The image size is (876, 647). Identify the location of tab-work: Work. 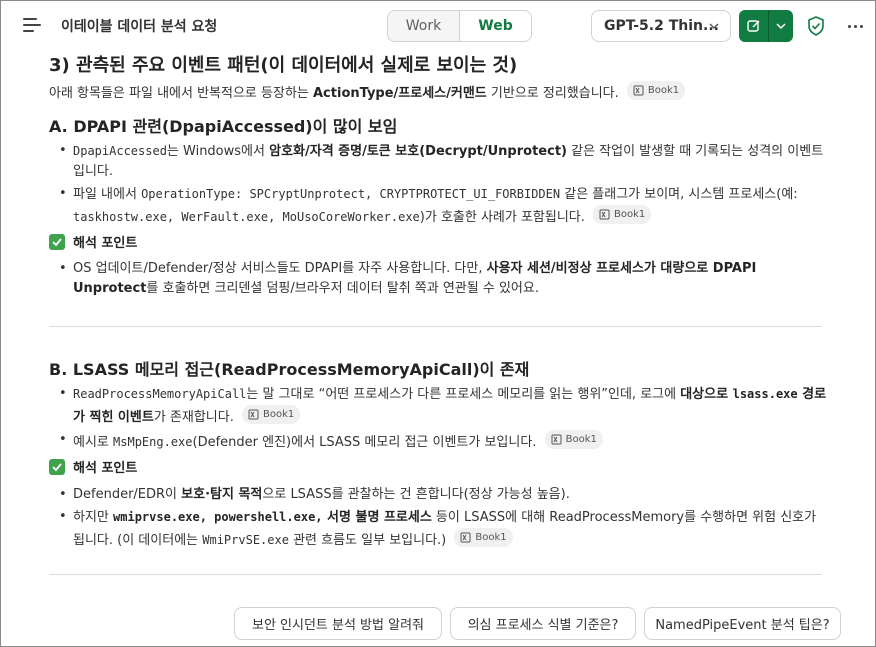
(423, 26).